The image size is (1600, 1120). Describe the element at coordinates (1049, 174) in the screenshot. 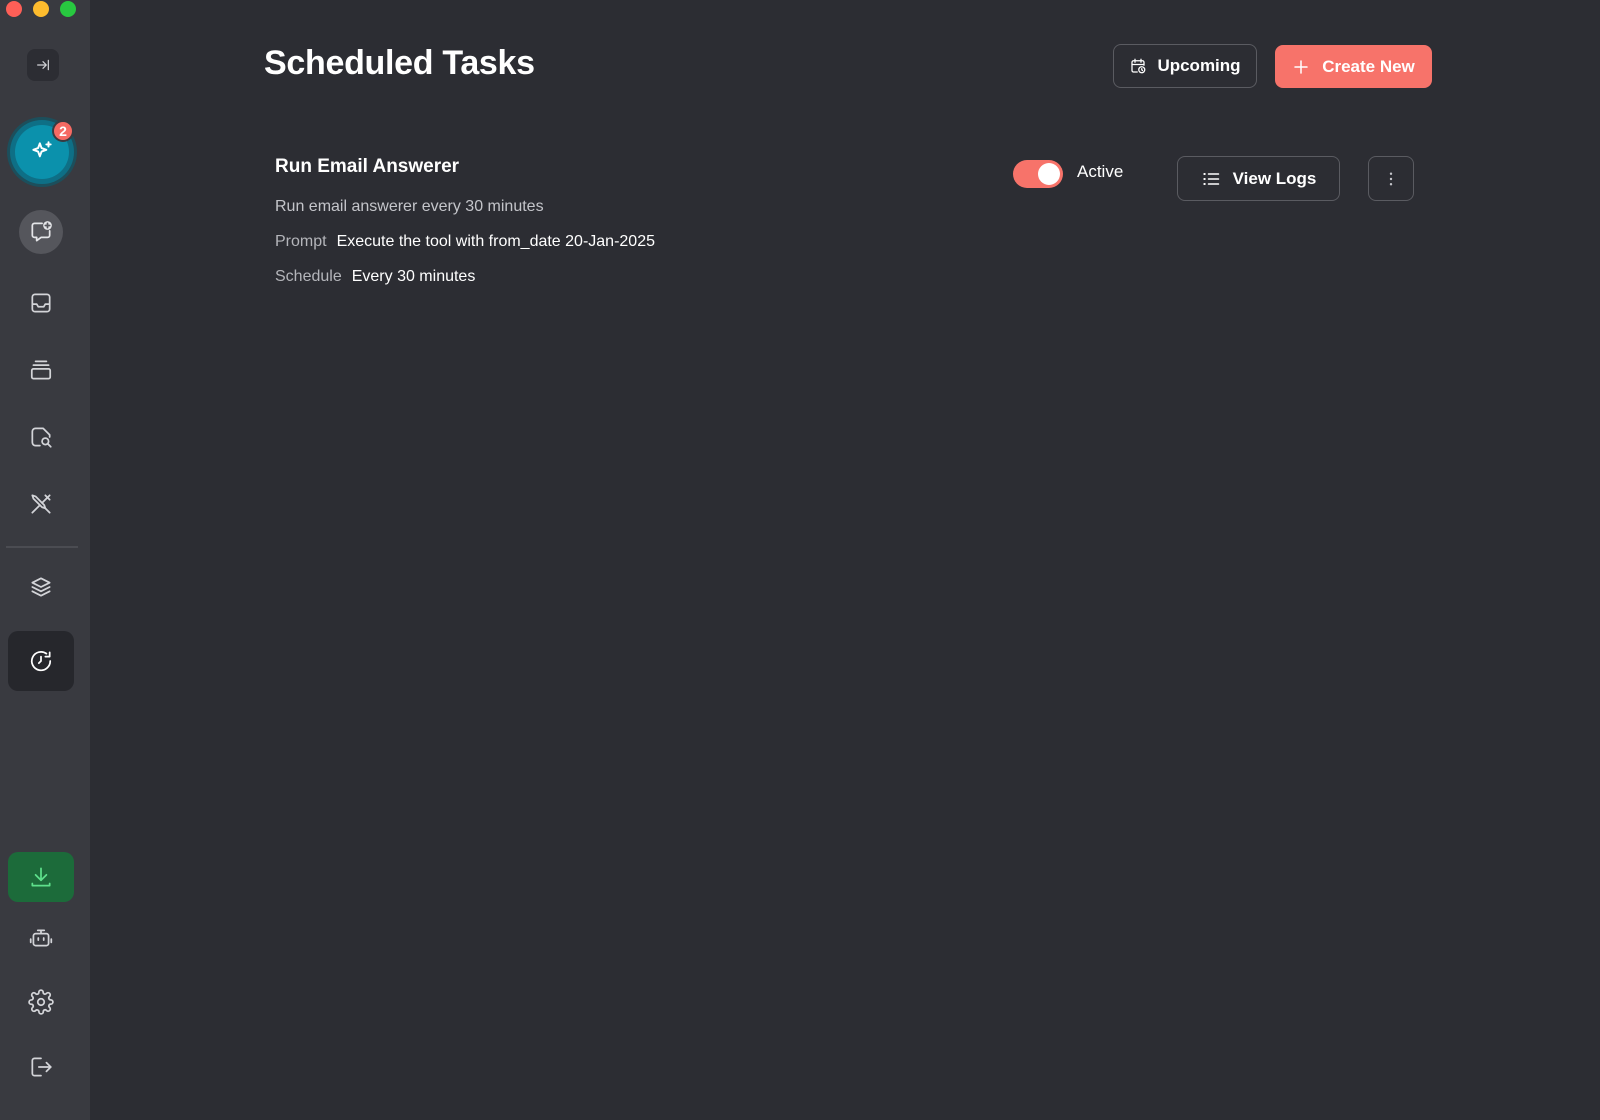

I see `toggle-knob` at that location.